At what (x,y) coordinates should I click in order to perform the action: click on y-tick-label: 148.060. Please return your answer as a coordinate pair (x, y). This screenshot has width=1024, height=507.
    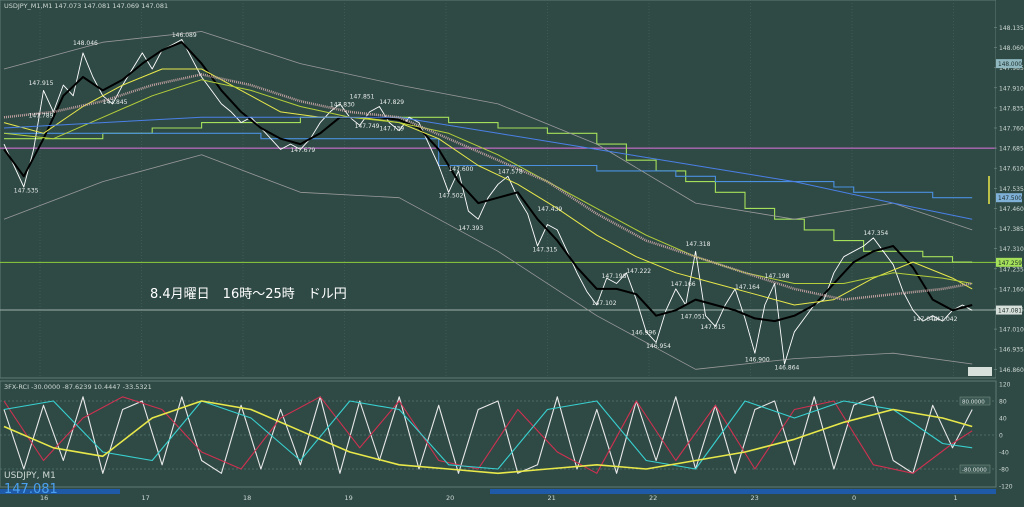
    Looking at the image, I should click on (1011, 48).